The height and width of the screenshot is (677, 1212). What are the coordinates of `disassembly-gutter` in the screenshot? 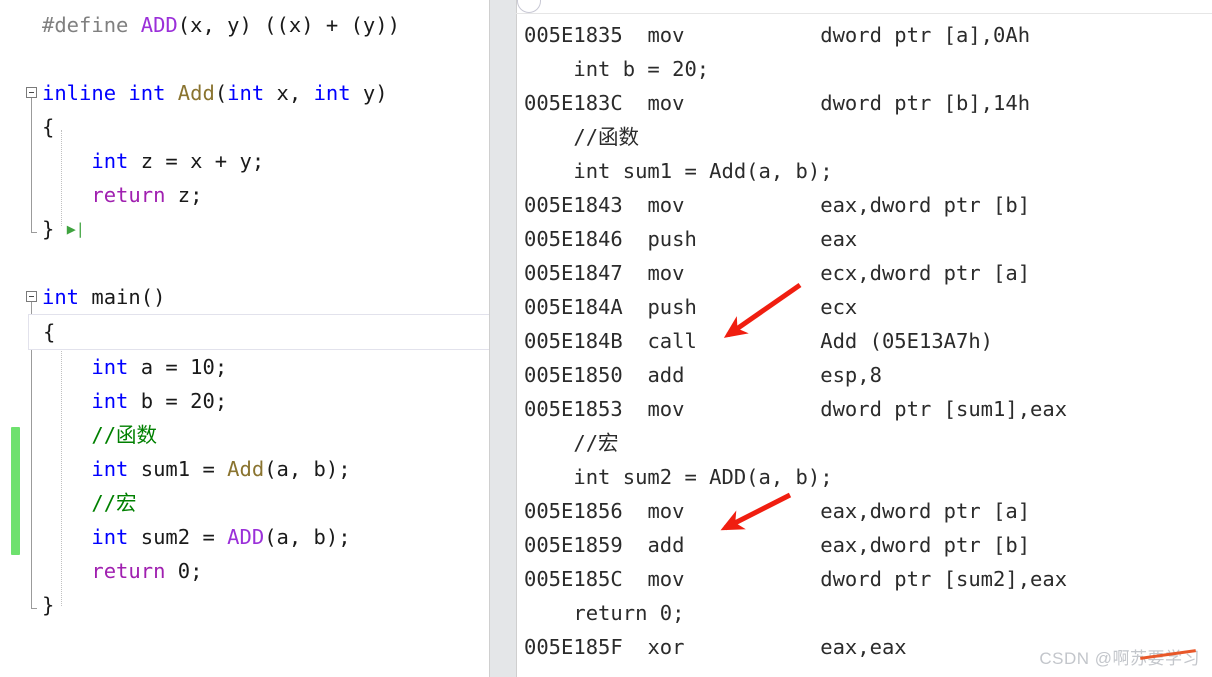 It's located at (503, 338).